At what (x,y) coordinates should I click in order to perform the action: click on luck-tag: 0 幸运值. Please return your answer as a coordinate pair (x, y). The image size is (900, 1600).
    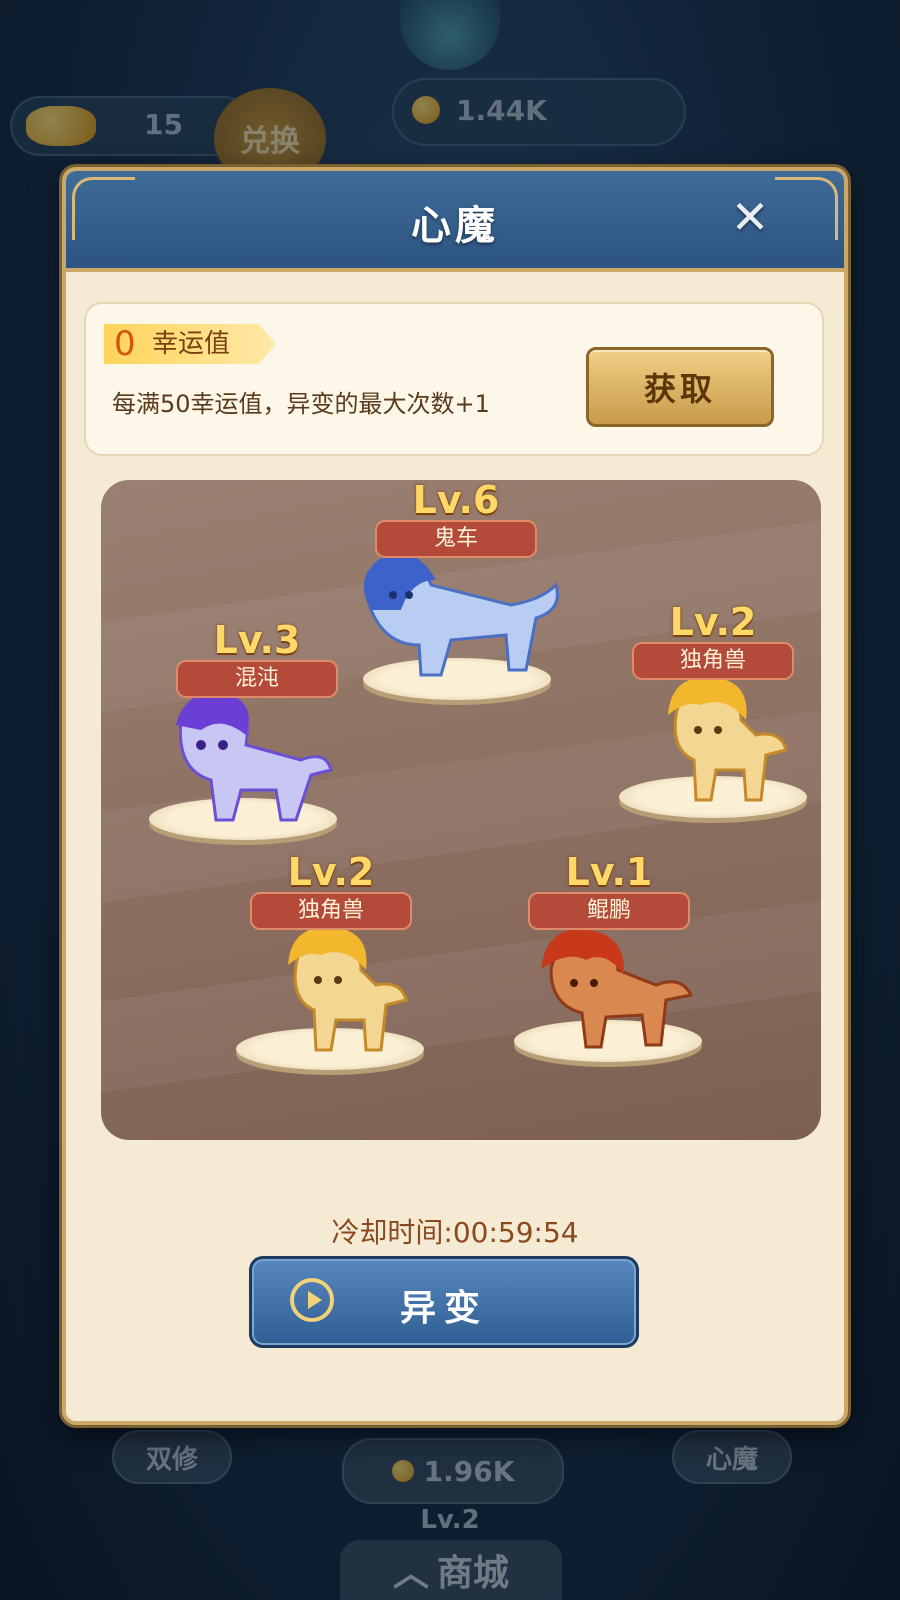
    Looking at the image, I should click on (190, 344).